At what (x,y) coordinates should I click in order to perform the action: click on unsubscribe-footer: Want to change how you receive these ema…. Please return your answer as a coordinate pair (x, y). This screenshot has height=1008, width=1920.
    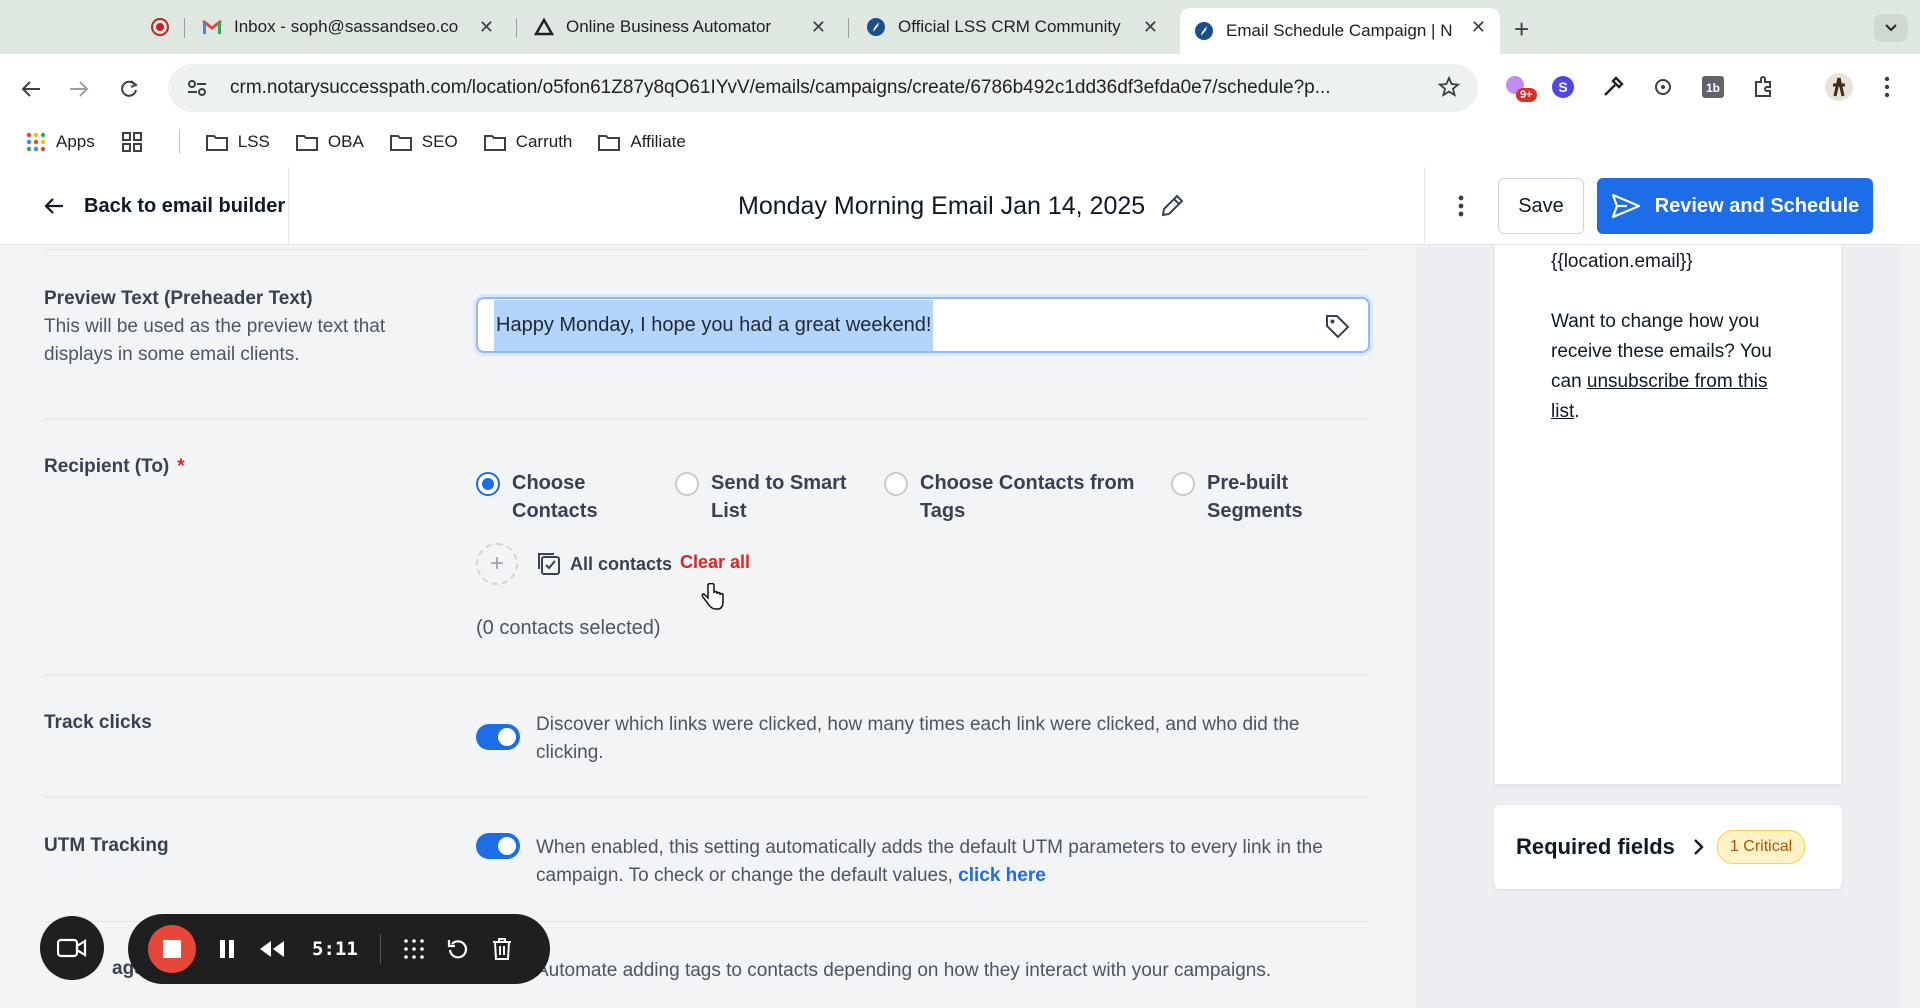
    Looking at the image, I should click on (1676, 367).